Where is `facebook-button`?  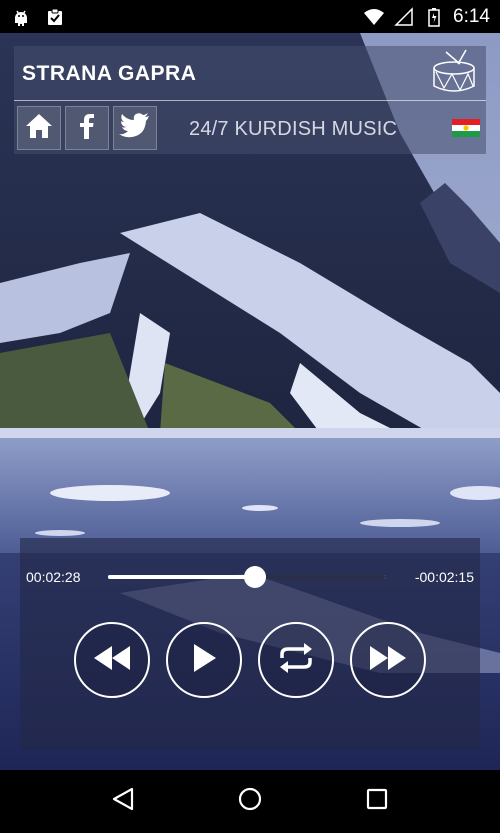
facebook-button is located at coordinates (87, 128).